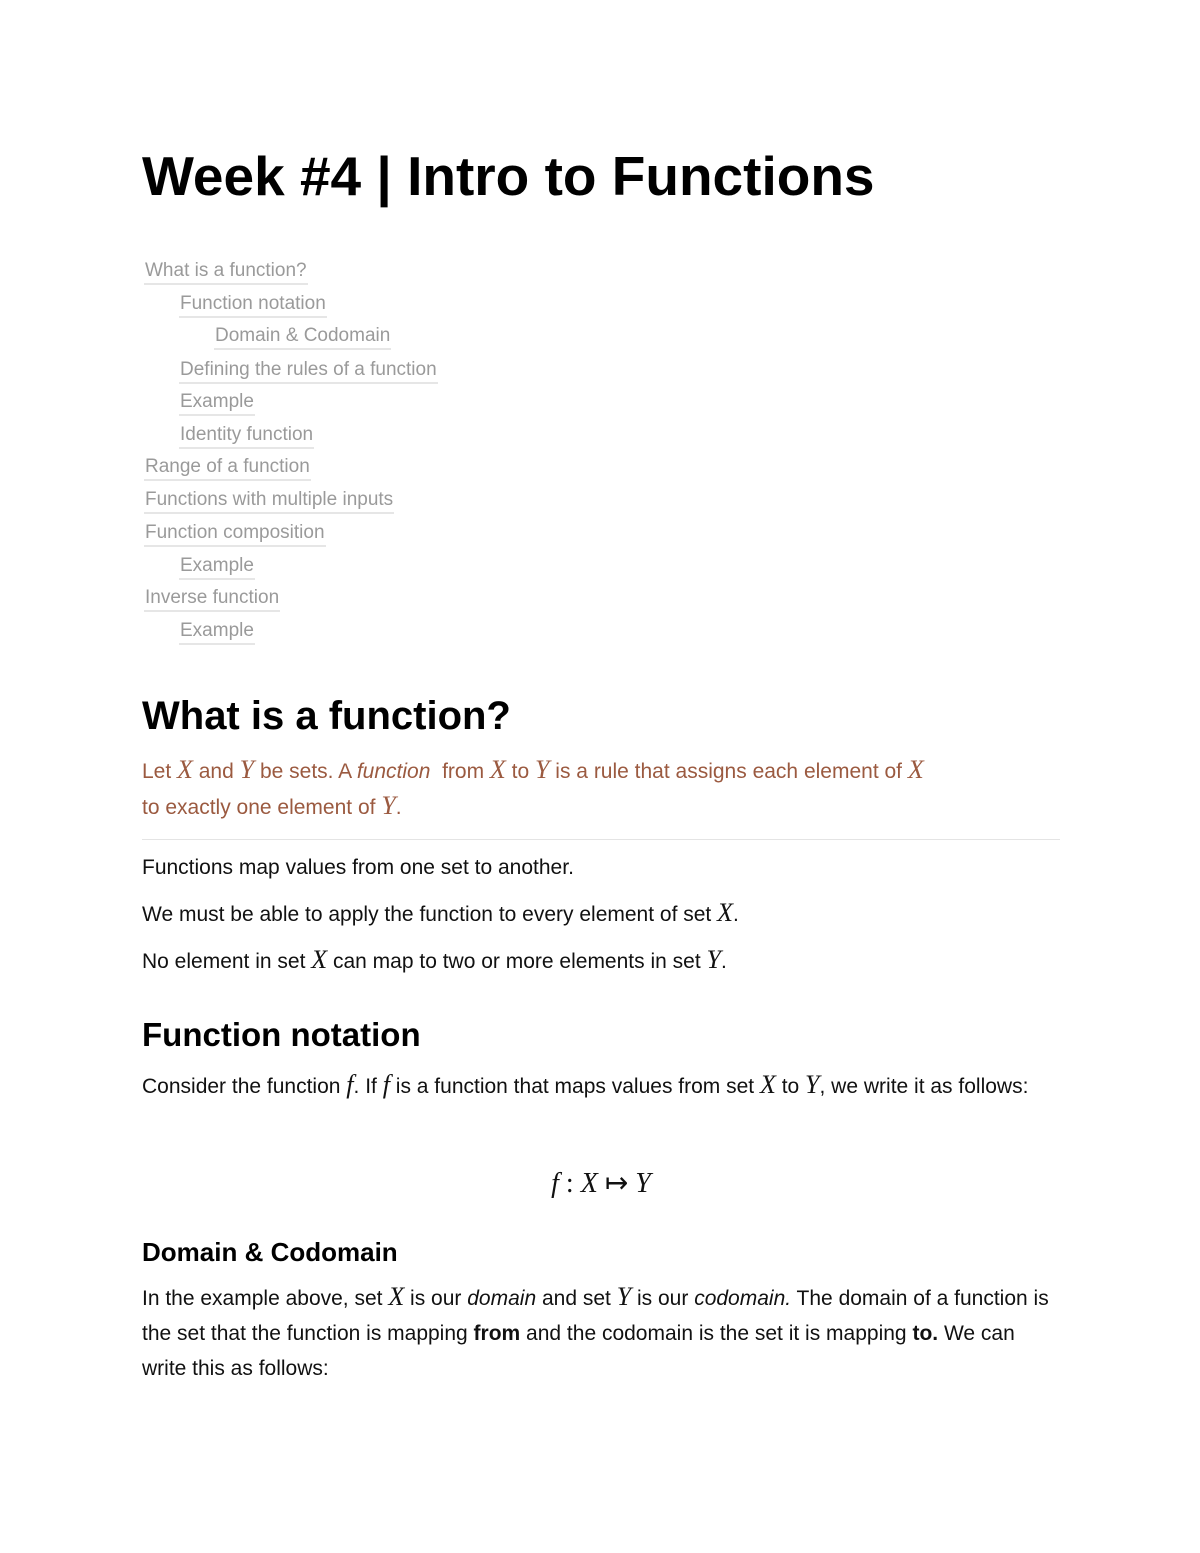 This screenshot has height=1553, width=1200. Describe the element at coordinates (601, 839) in the screenshot. I see `divider` at that location.